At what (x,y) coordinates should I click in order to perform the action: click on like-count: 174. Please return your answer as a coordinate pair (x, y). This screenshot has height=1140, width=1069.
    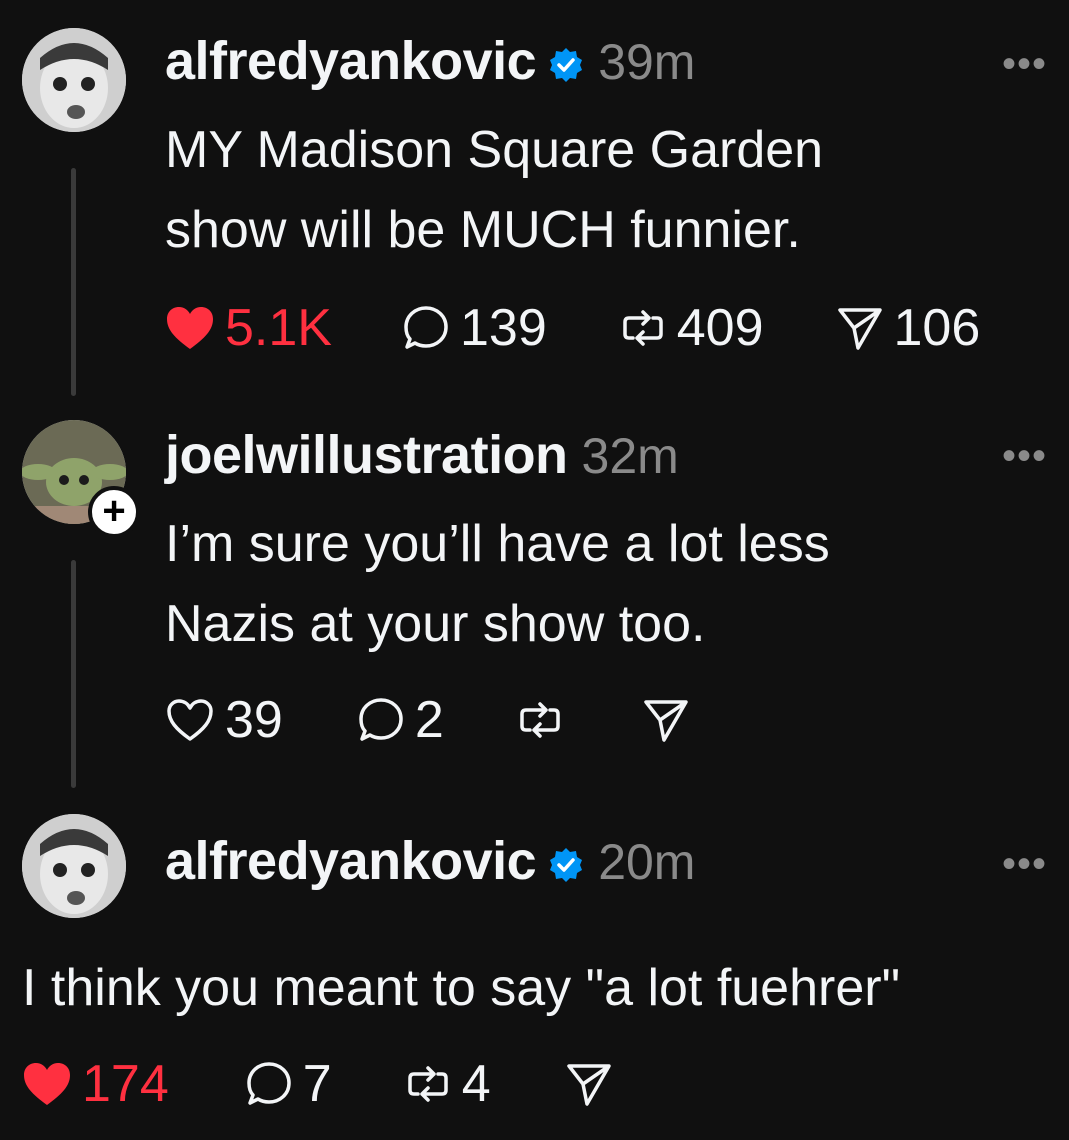
    Looking at the image, I should click on (125, 1084).